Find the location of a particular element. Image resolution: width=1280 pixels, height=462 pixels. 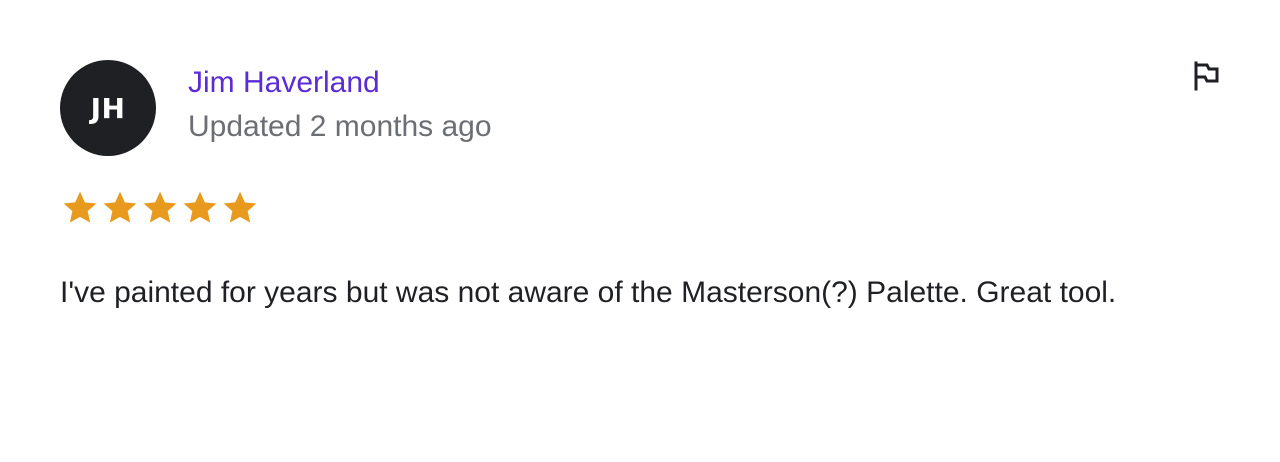

report-flag-button is located at coordinates (1206, 76).